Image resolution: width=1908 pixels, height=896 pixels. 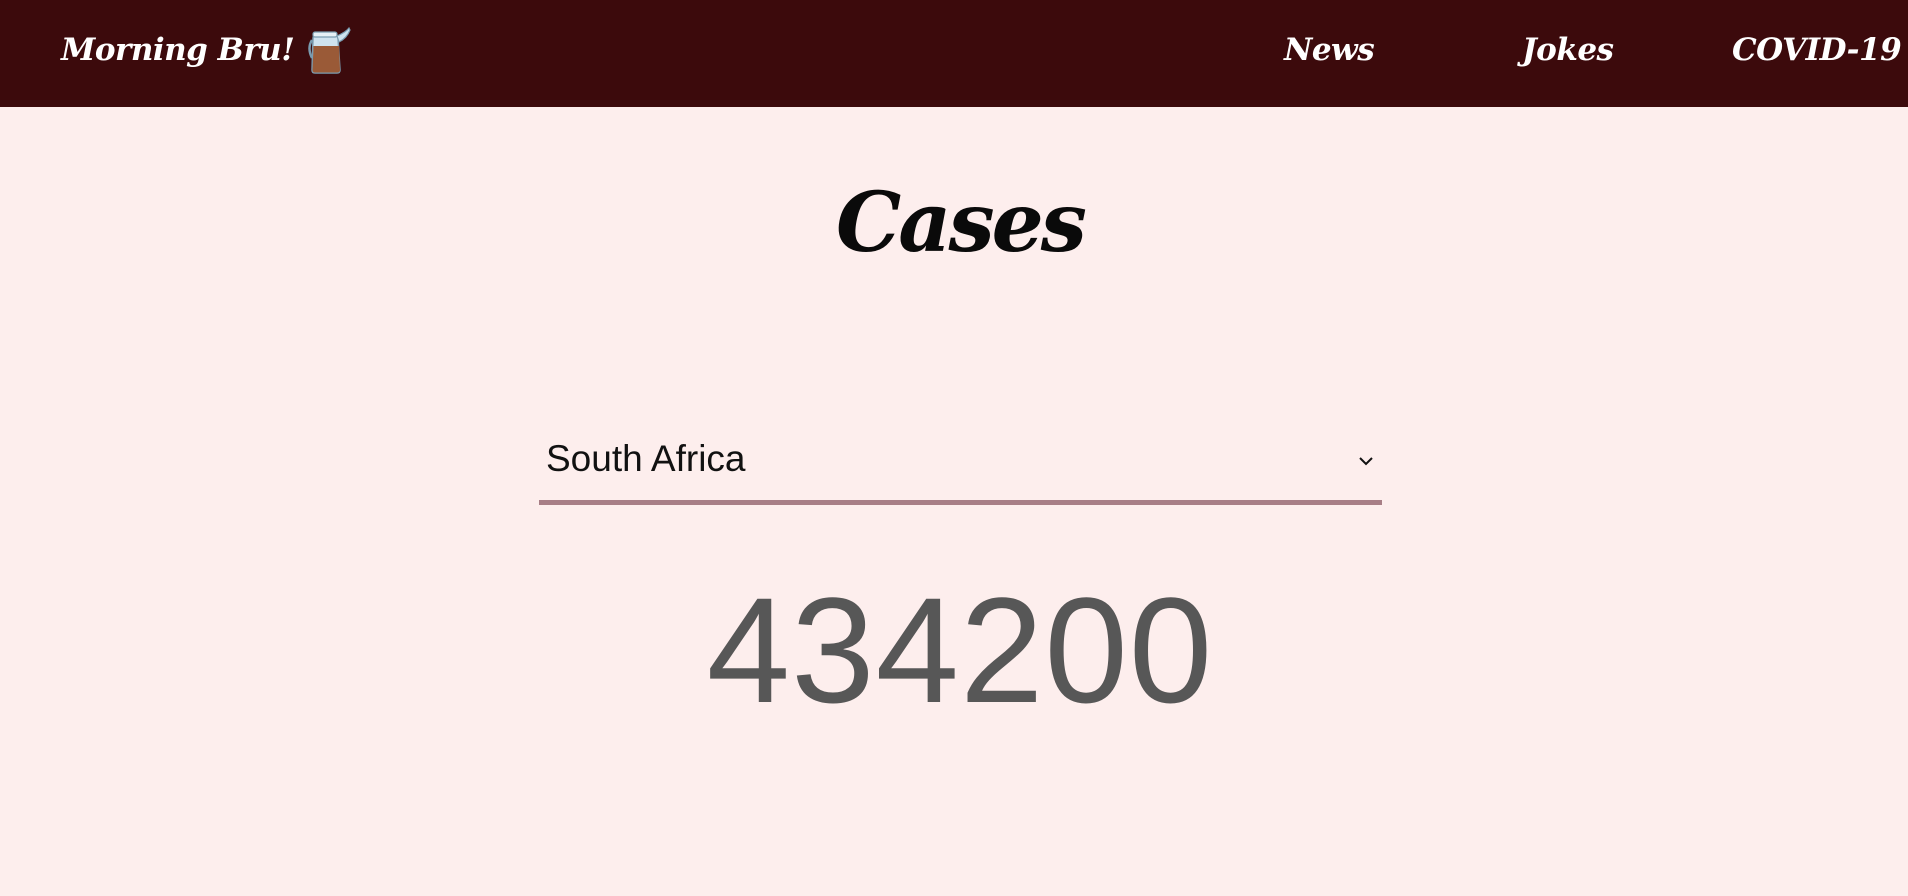 I want to click on case-count: 434200, so click(x=960, y=650).